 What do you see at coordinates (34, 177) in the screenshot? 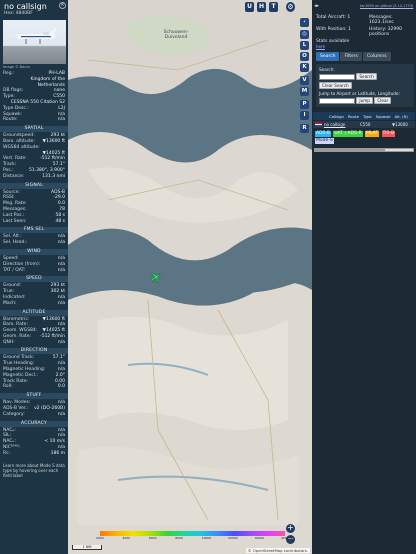
I see `spatial-row: Distance: 131.3 nmi` at bounding box center [34, 177].